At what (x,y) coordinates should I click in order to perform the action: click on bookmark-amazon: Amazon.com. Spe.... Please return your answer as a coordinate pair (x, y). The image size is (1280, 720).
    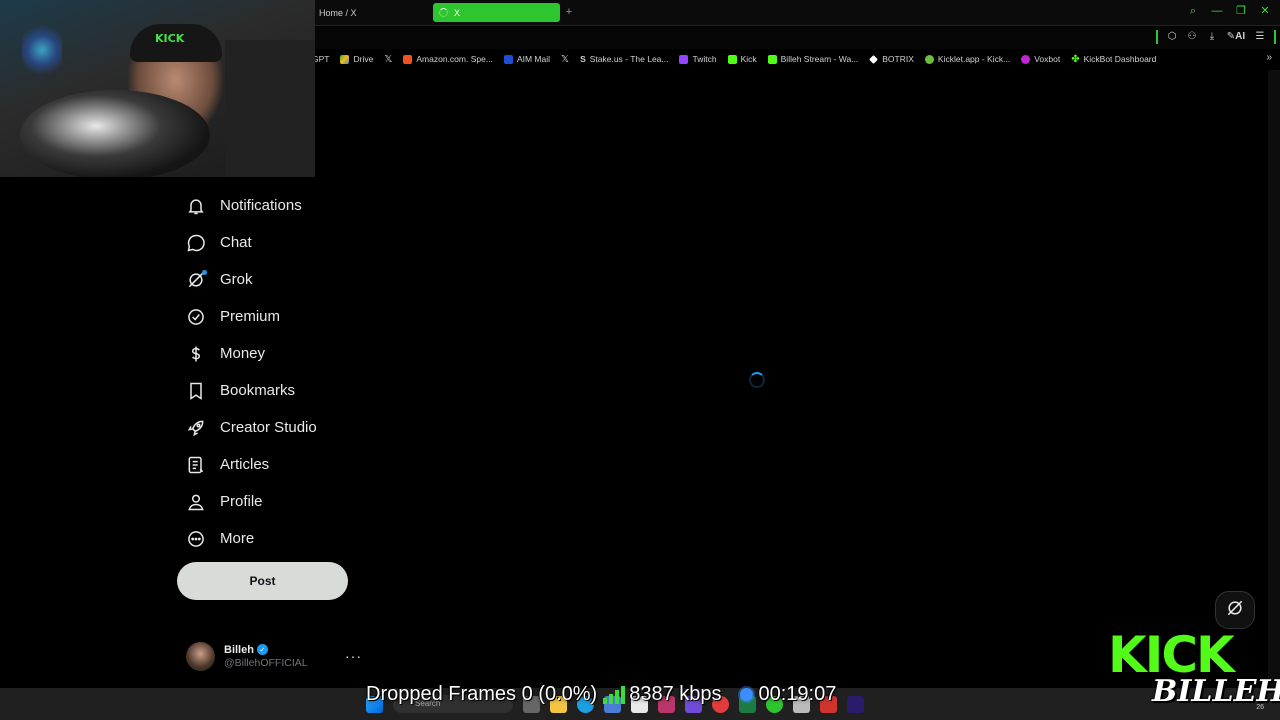
    Looking at the image, I should click on (448, 59).